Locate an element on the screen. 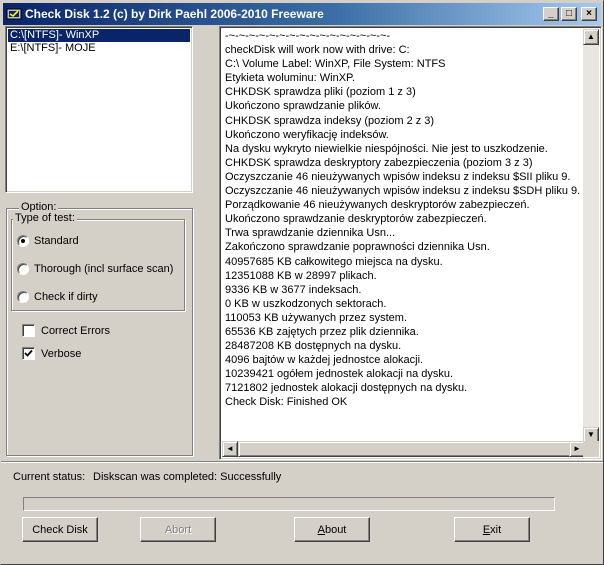 The height and width of the screenshot is (565, 604). abort-button: Abort is located at coordinates (178, 529).